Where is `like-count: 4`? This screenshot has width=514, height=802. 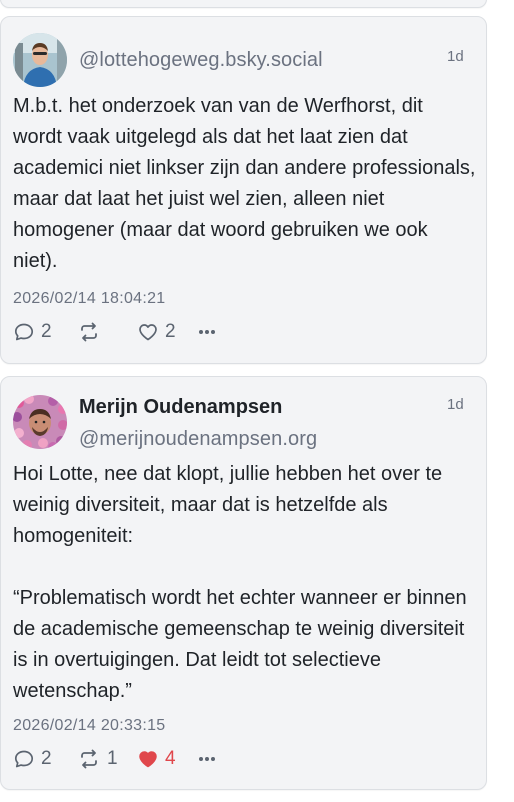
like-count: 4 is located at coordinates (170, 758).